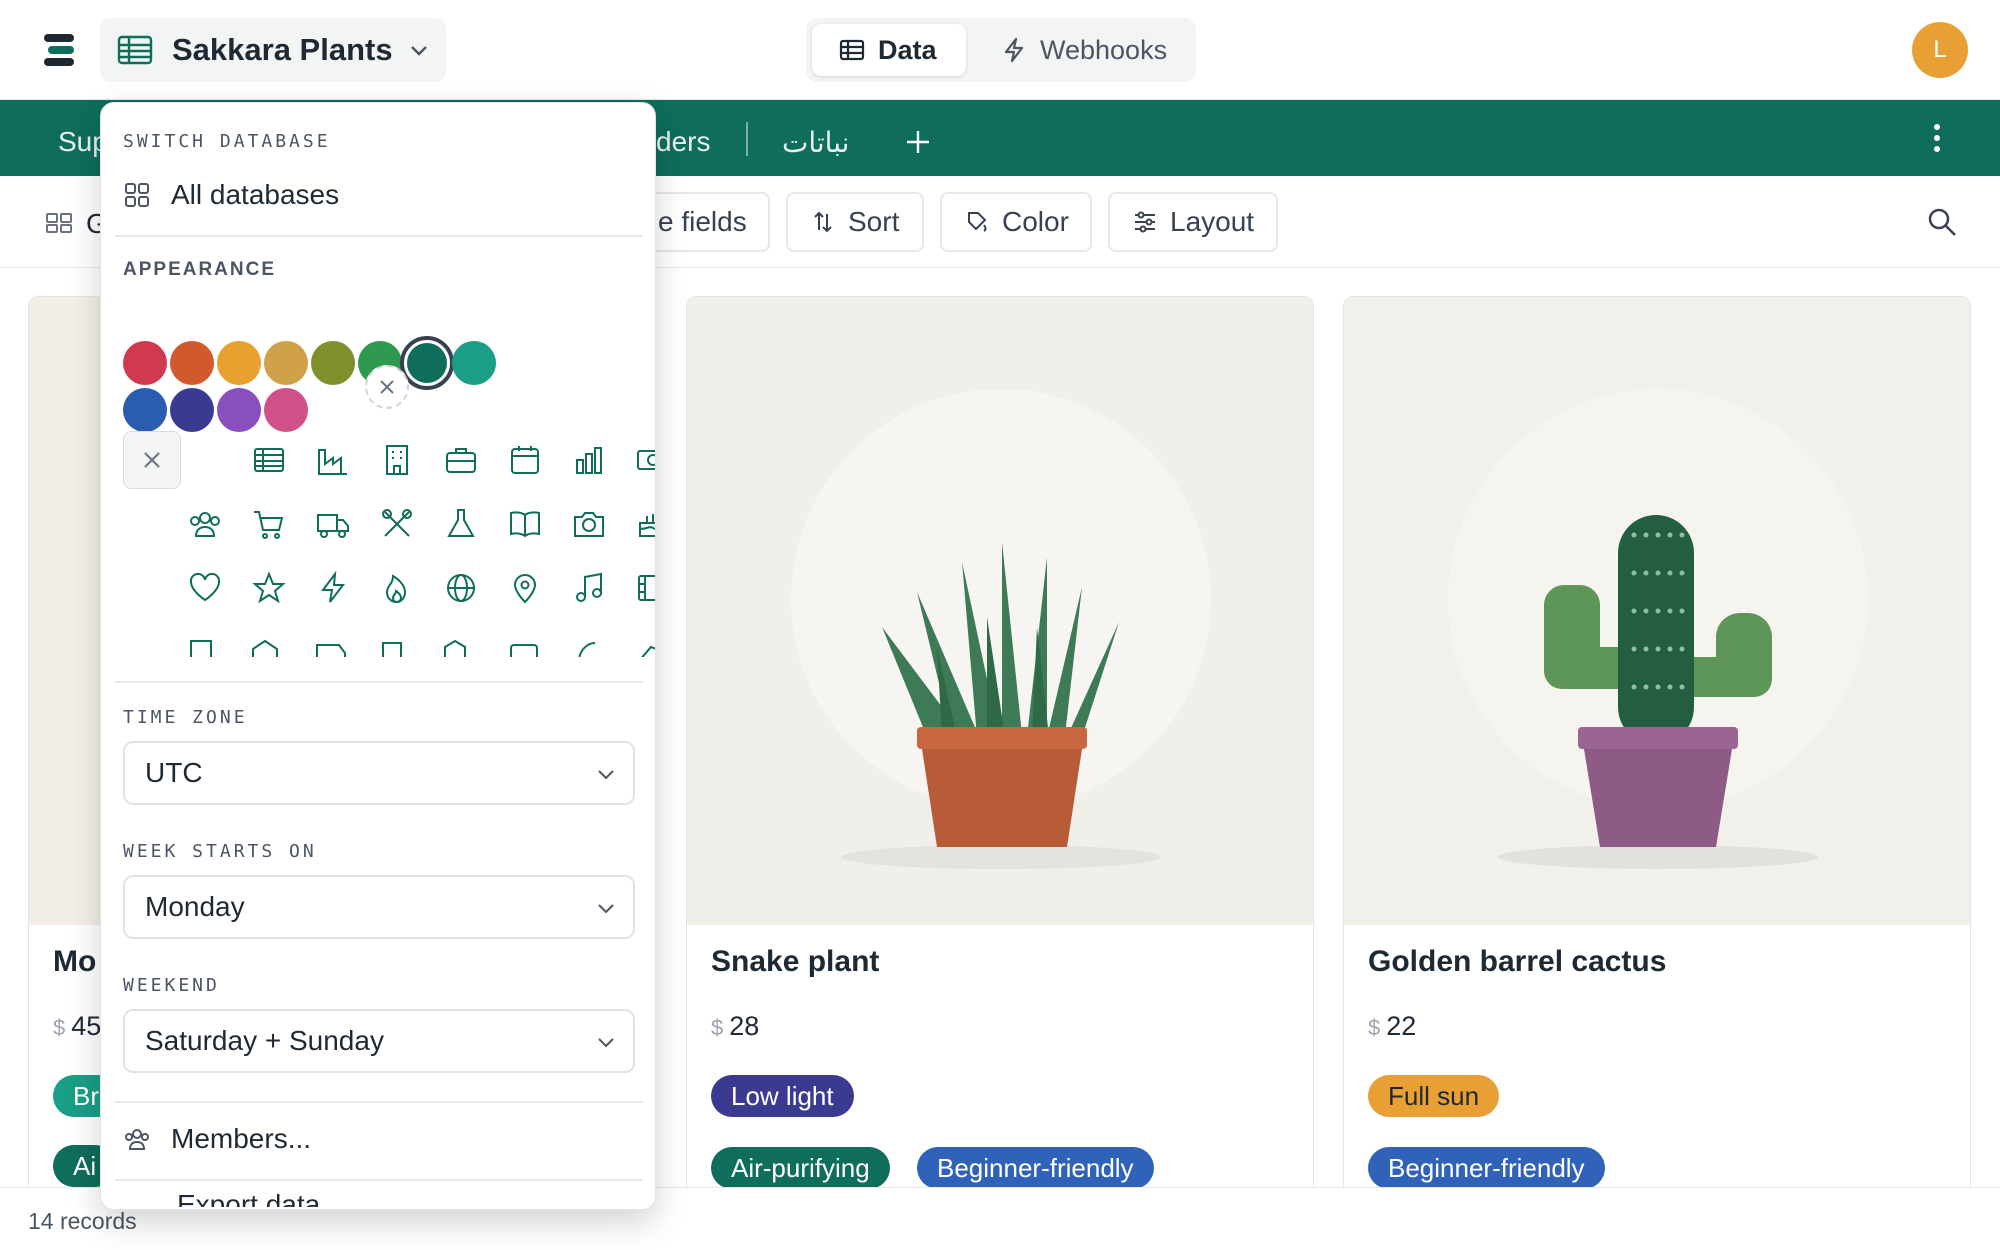  What do you see at coordinates (702, 221) in the screenshot?
I see `hide-fields-label: e fields` at bounding box center [702, 221].